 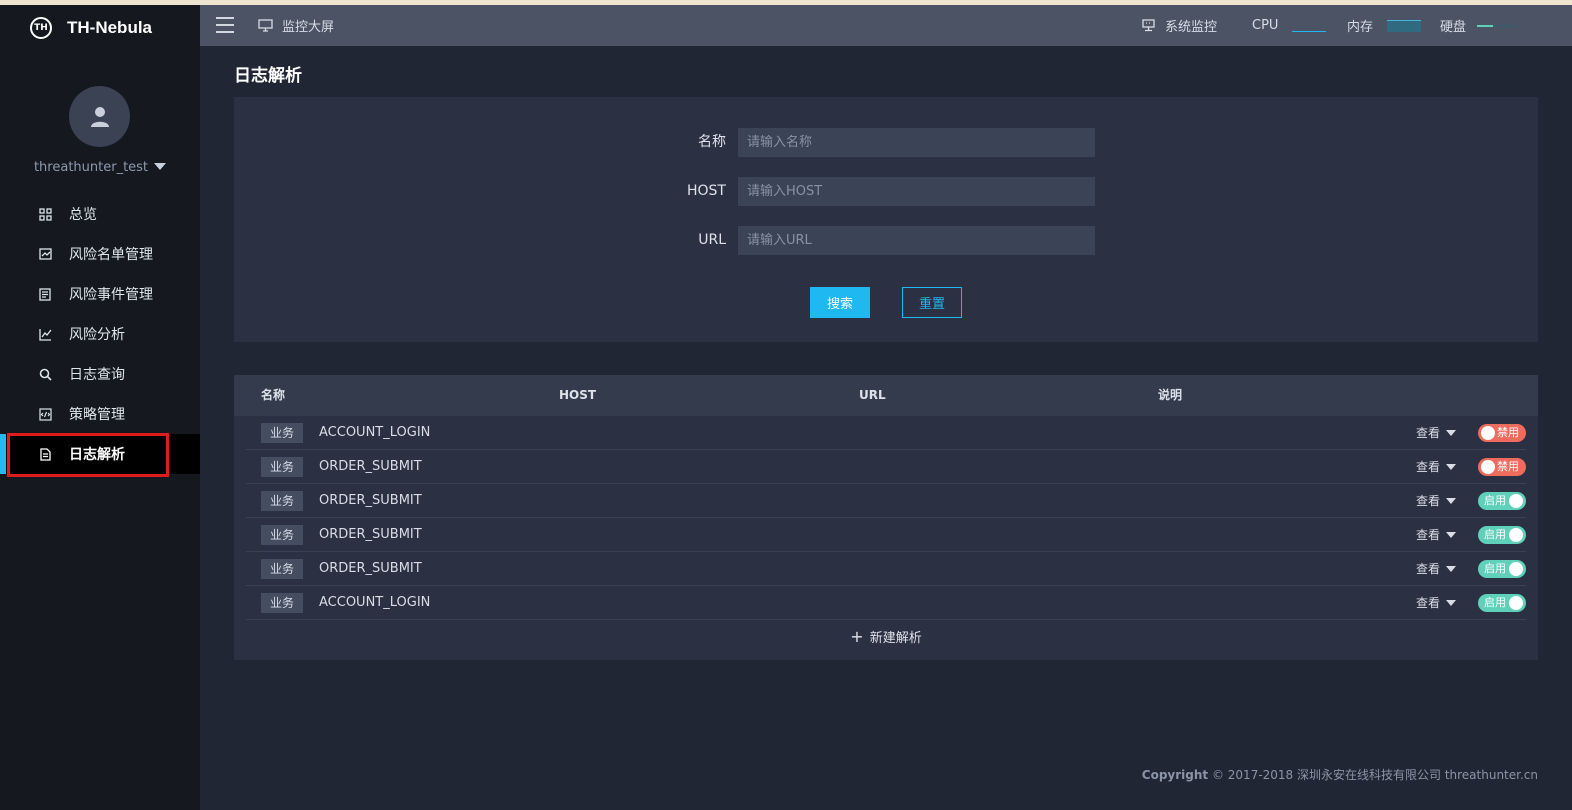 What do you see at coordinates (308, 27) in the screenshot?
I see `monitor-screen-label: 监控大屏` at bounding box center [308, 27].